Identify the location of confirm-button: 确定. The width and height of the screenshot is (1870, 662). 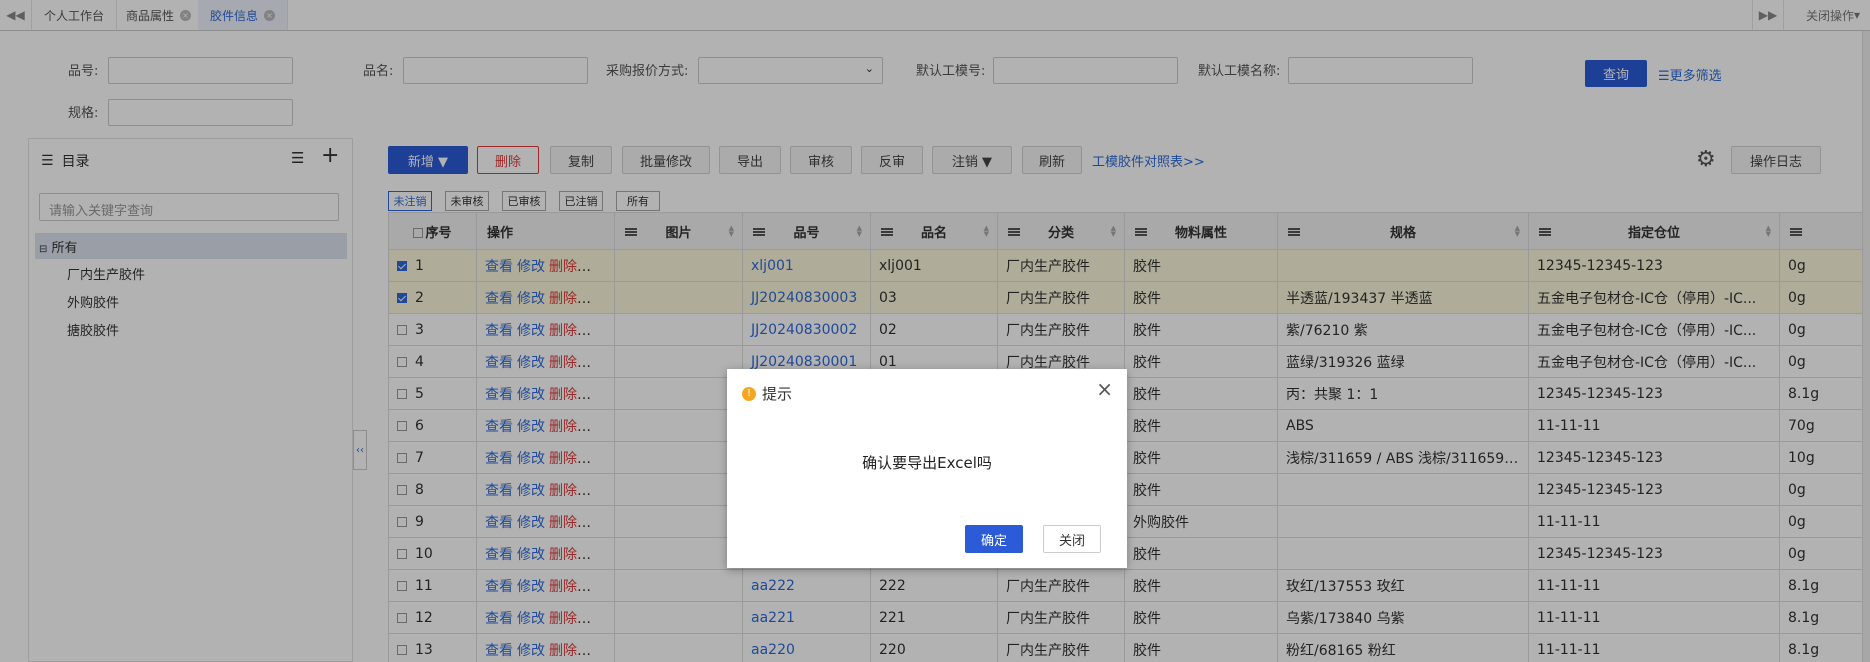
(994, 539).